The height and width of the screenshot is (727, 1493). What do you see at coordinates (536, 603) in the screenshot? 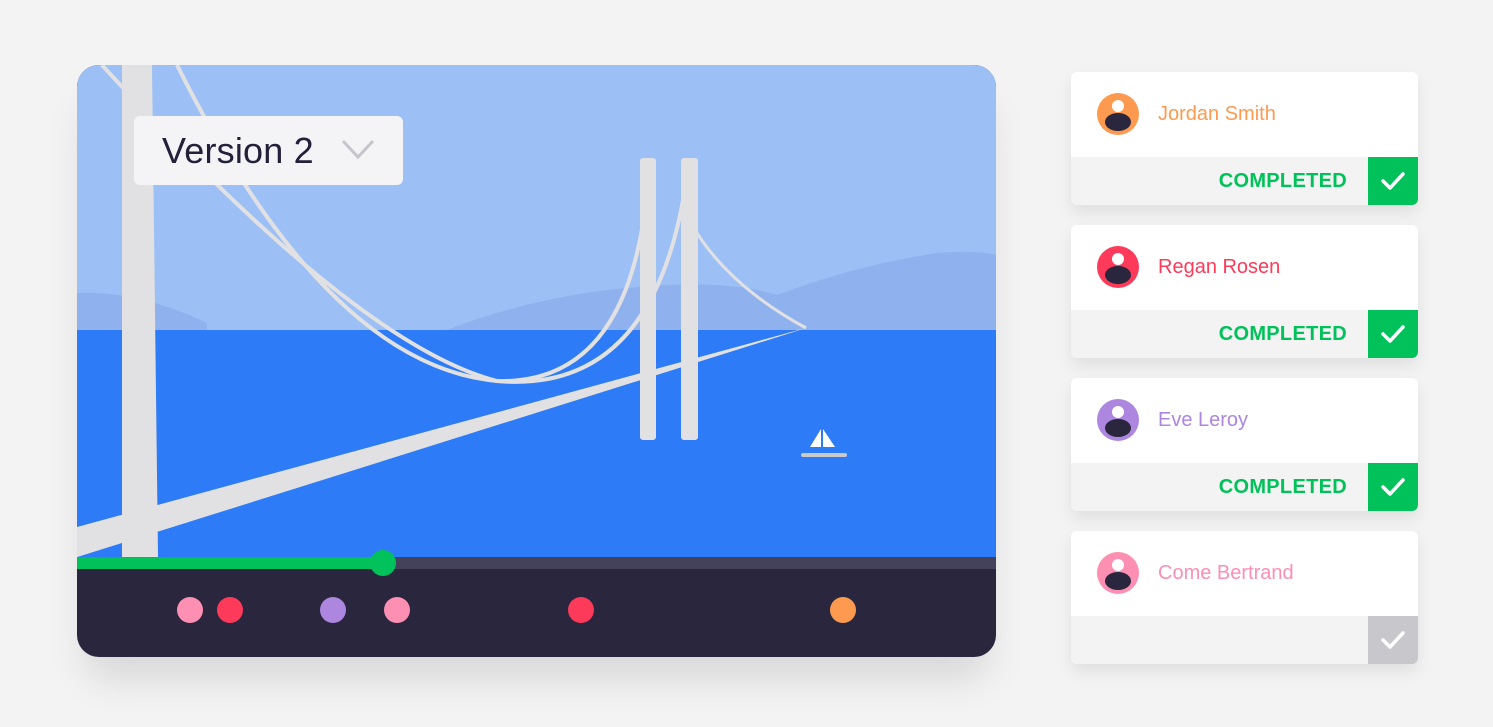
I see `timeline` at bounding box center [536, 603].